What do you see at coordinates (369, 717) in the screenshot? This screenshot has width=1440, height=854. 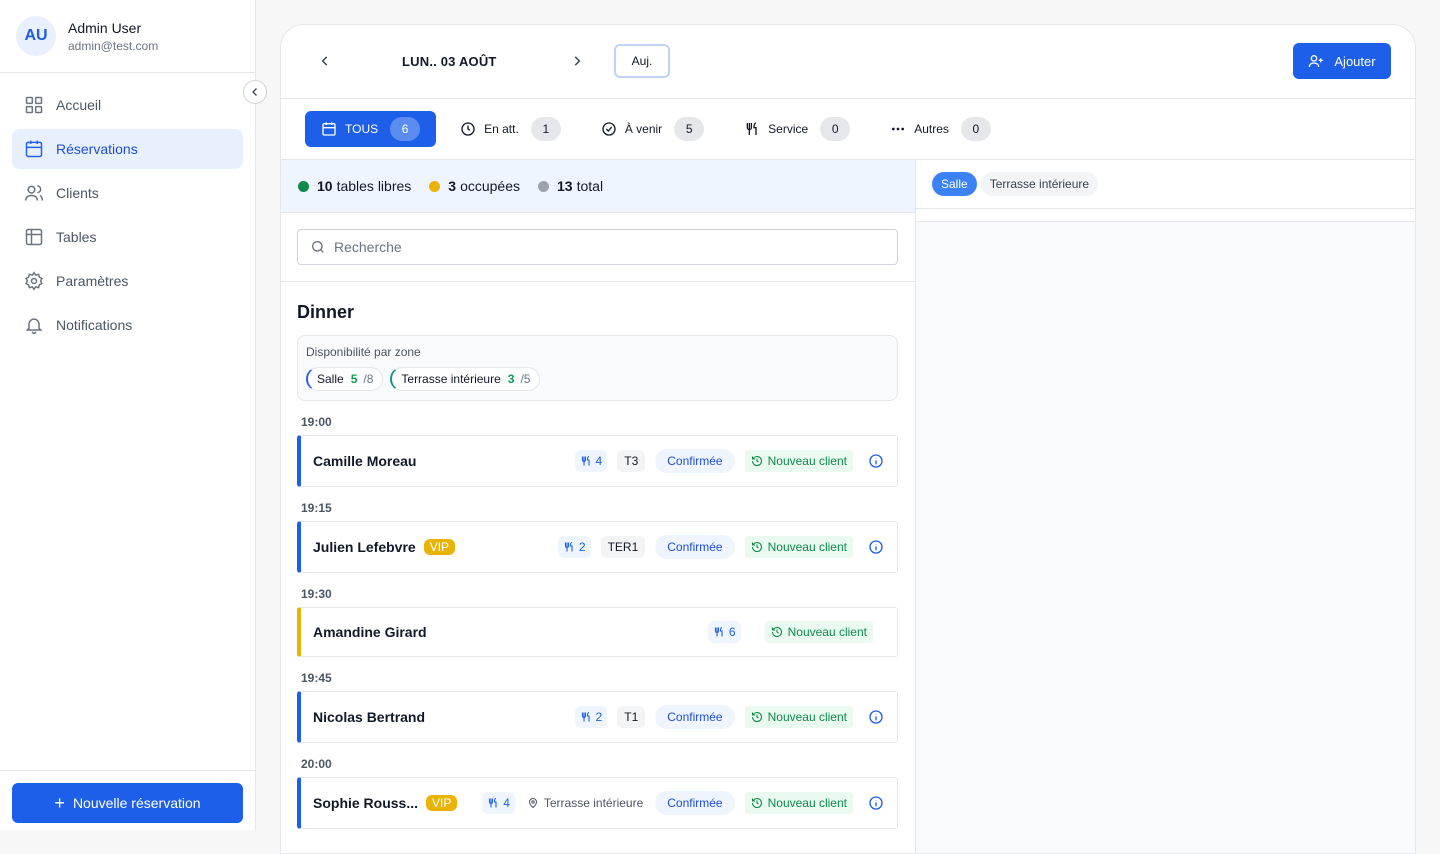 I see `guest-name: Nicolas Bertrand` at bounding box center [369, 717].